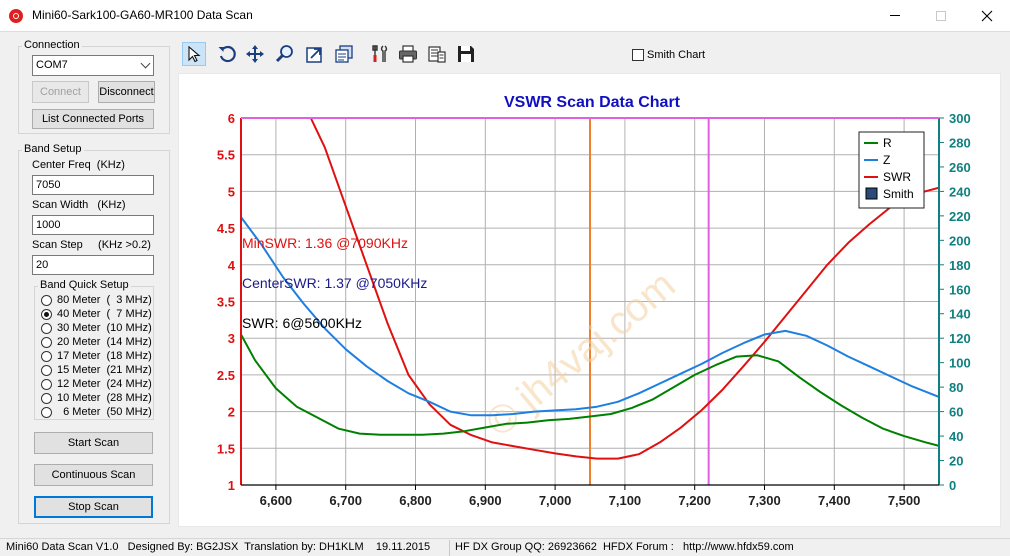 This screenshot has height=556, width=1010. What do you see at coordinates (93, 119) in the screenshot?
I see `list-ports-button: List Connected Ports` at bounding box center [93, 119].